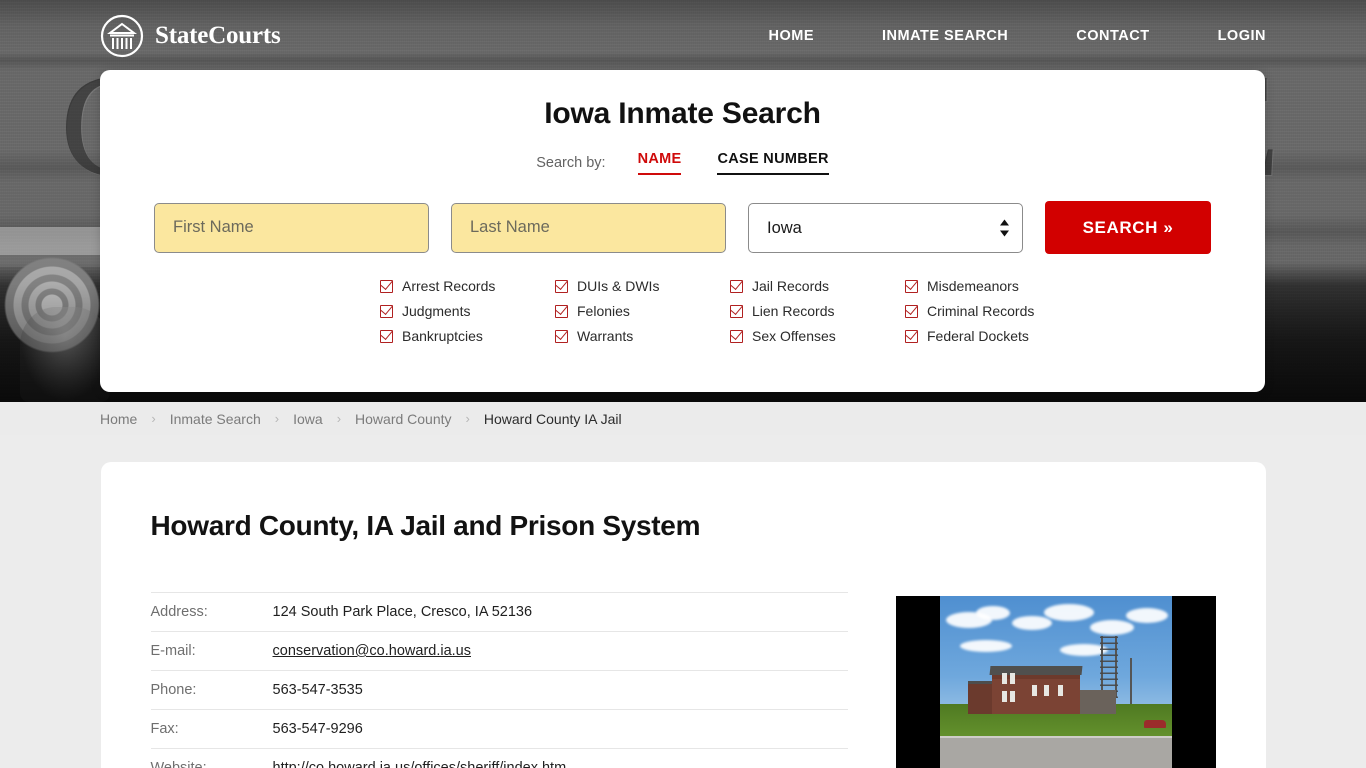 The width and height of the screenshot is (1366, 768). I want to click on nav-item-login: LOGIN, so click(1242, 36).